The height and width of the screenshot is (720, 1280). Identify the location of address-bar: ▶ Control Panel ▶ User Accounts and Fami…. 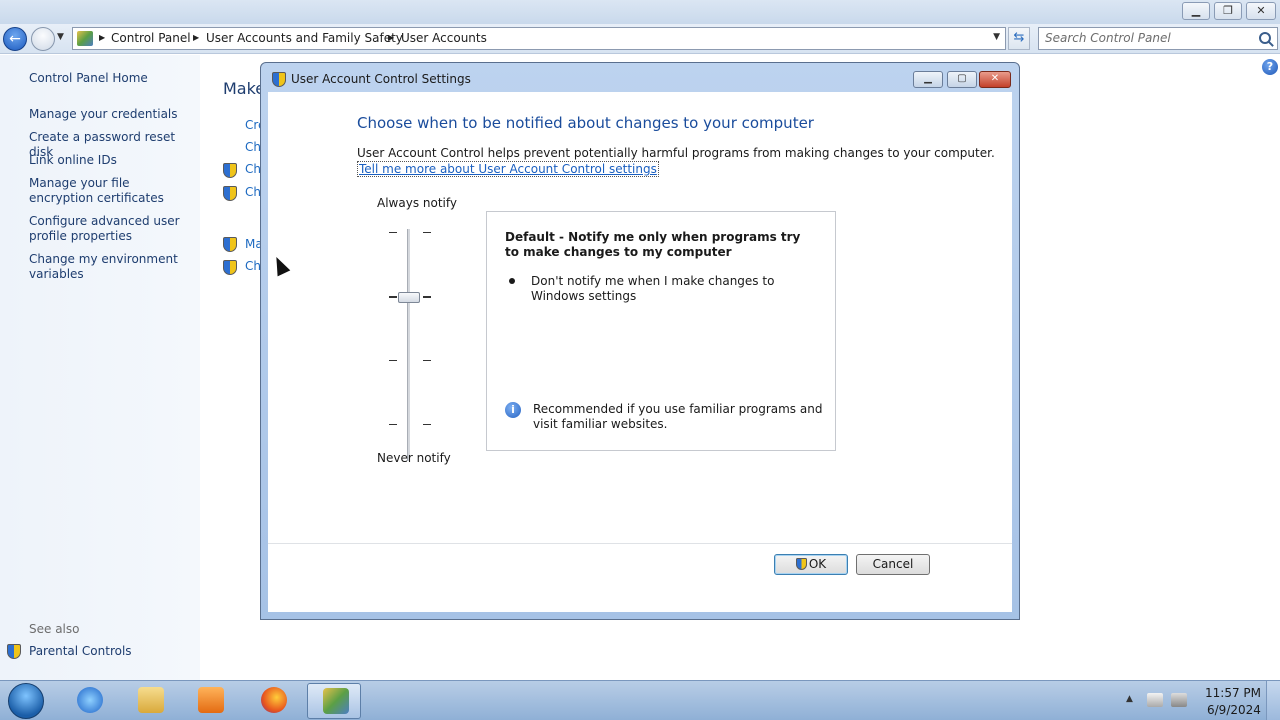
(539, 38).